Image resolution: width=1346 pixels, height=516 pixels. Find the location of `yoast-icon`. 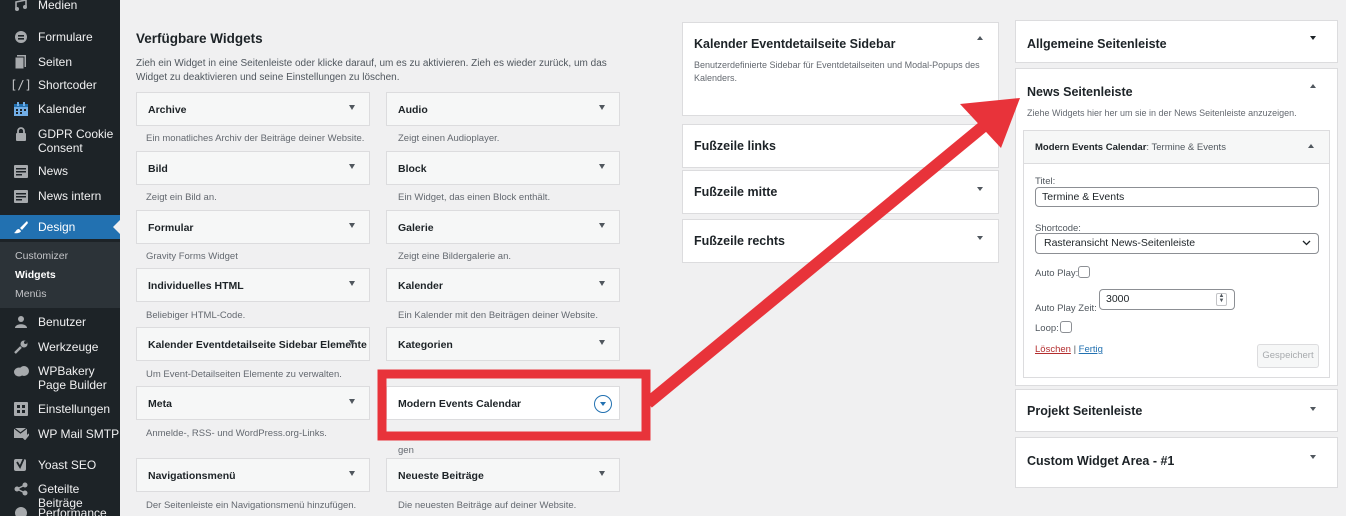

yoast-icon is located at coordinates (21, 465).